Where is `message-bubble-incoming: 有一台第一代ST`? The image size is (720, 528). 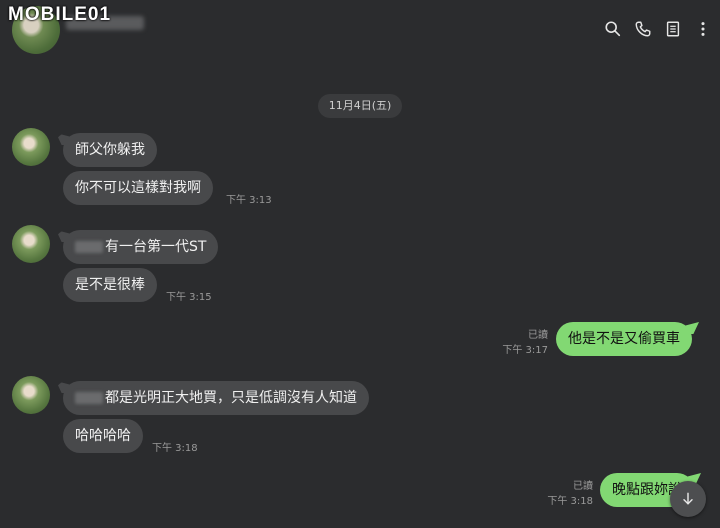 message-bubble-incoming: 有一台第一代ST is located at coordinates (141, 247).